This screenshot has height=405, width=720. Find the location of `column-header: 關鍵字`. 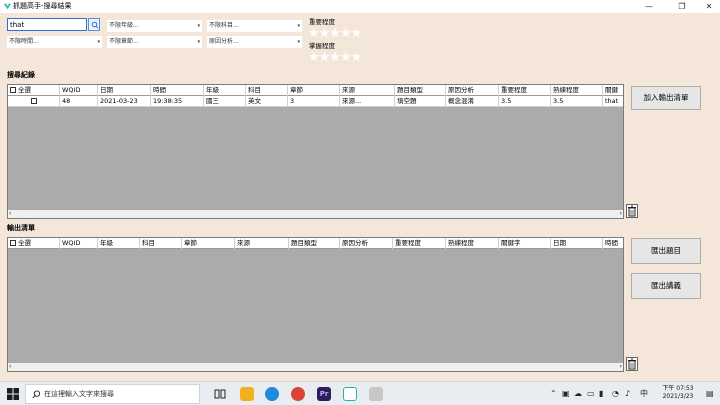

column-header: 關鍵字 is located at coordinates (525, 243).